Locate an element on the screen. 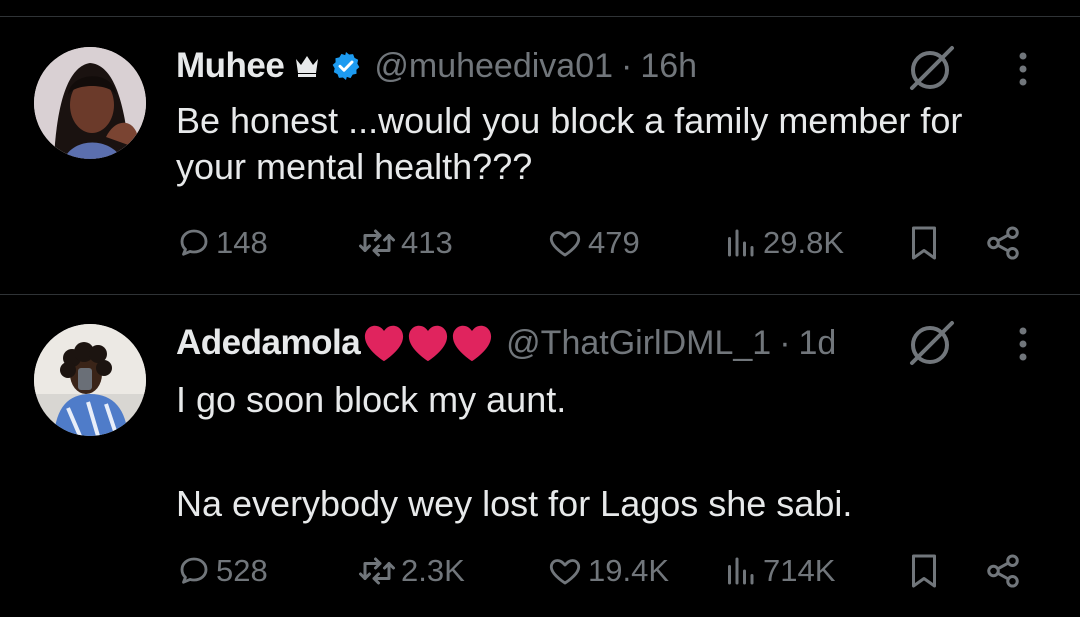 This screenshot has height=617, width=1080. views-button: 29.8K is located at coordinates (782, 243).